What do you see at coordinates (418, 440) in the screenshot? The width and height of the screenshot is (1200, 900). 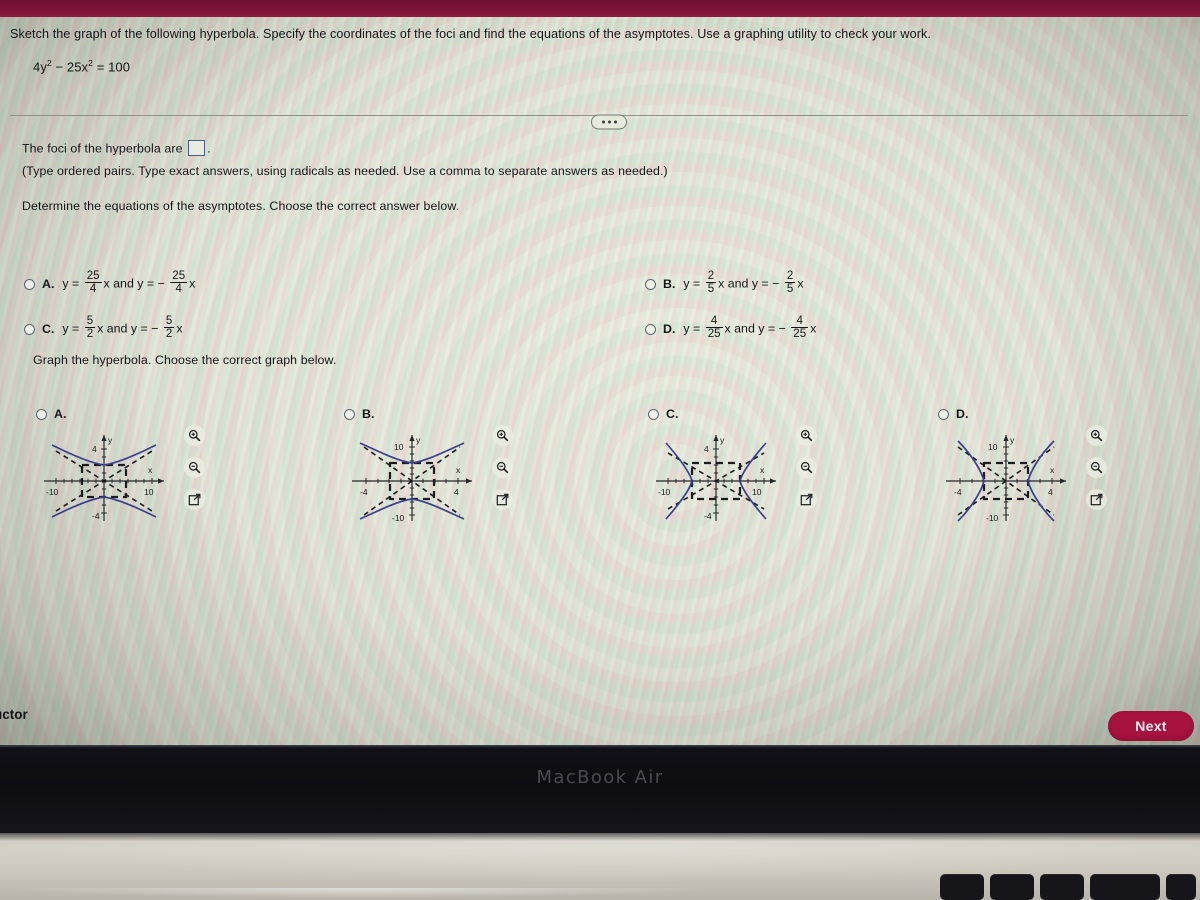 I see `graph-b-y-axis-label: y` at bounding box center [418, 440].